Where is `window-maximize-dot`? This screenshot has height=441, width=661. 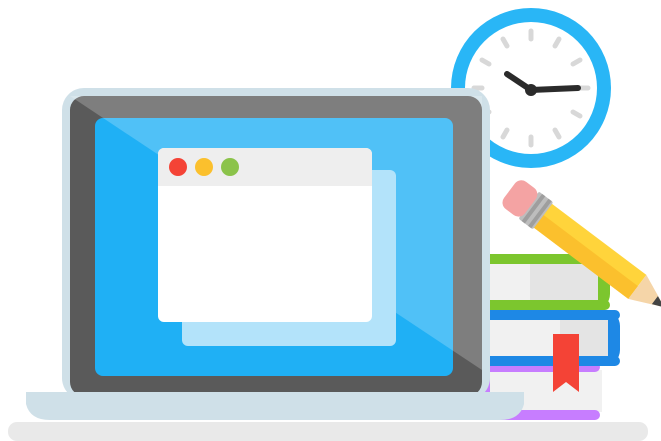
window-maximize-dot is located at coordinates (230, 167).